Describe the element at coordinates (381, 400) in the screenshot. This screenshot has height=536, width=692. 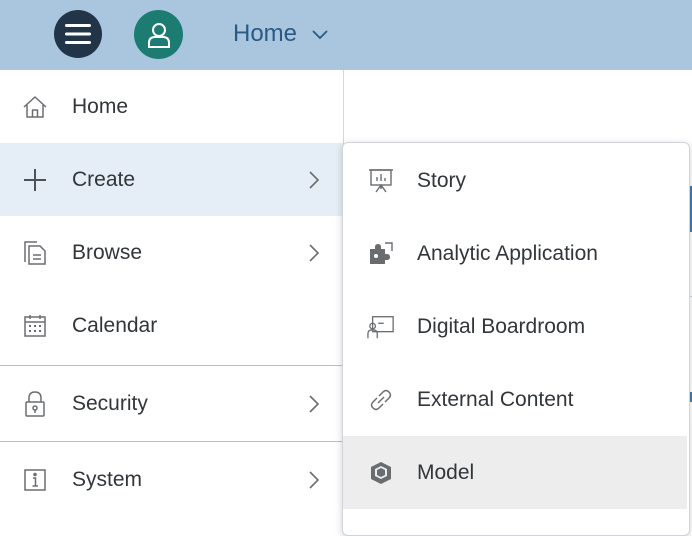
I see `link-icon` at that location.